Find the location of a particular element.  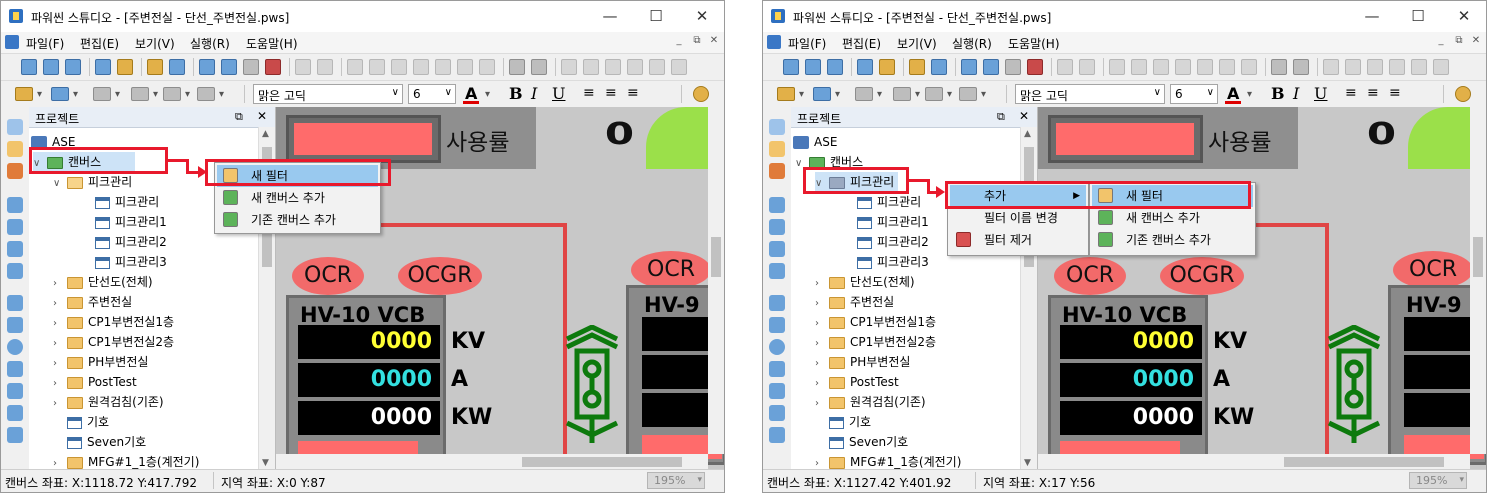

panel-close-button: ✕ is located at coordinates (1024, 116).